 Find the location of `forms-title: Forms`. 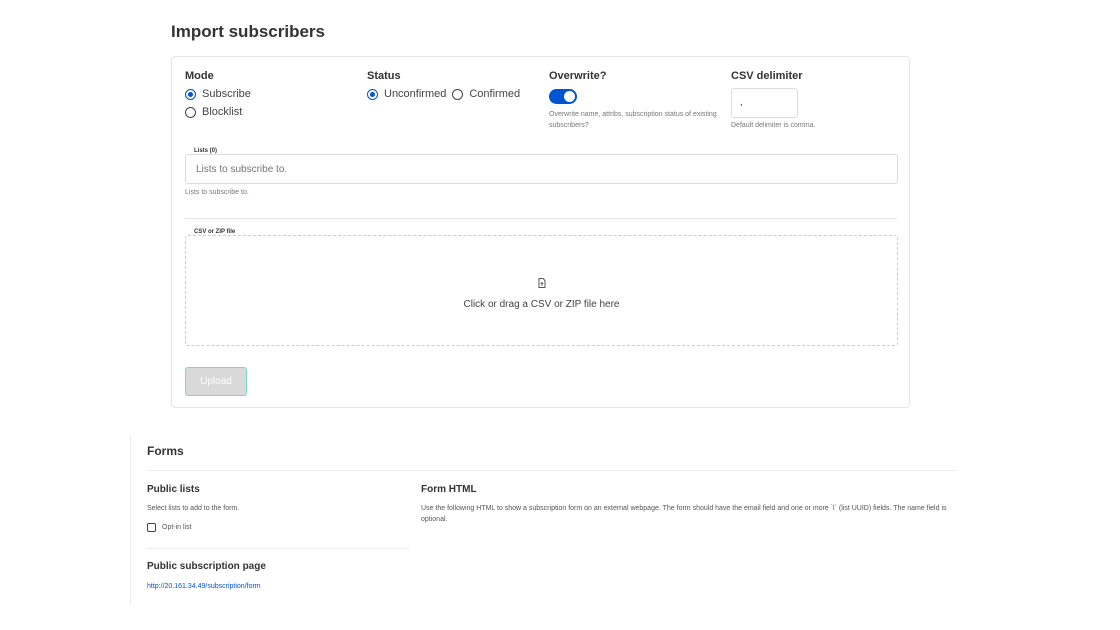

forms-title: Forms is located at coordinates (165, 451).